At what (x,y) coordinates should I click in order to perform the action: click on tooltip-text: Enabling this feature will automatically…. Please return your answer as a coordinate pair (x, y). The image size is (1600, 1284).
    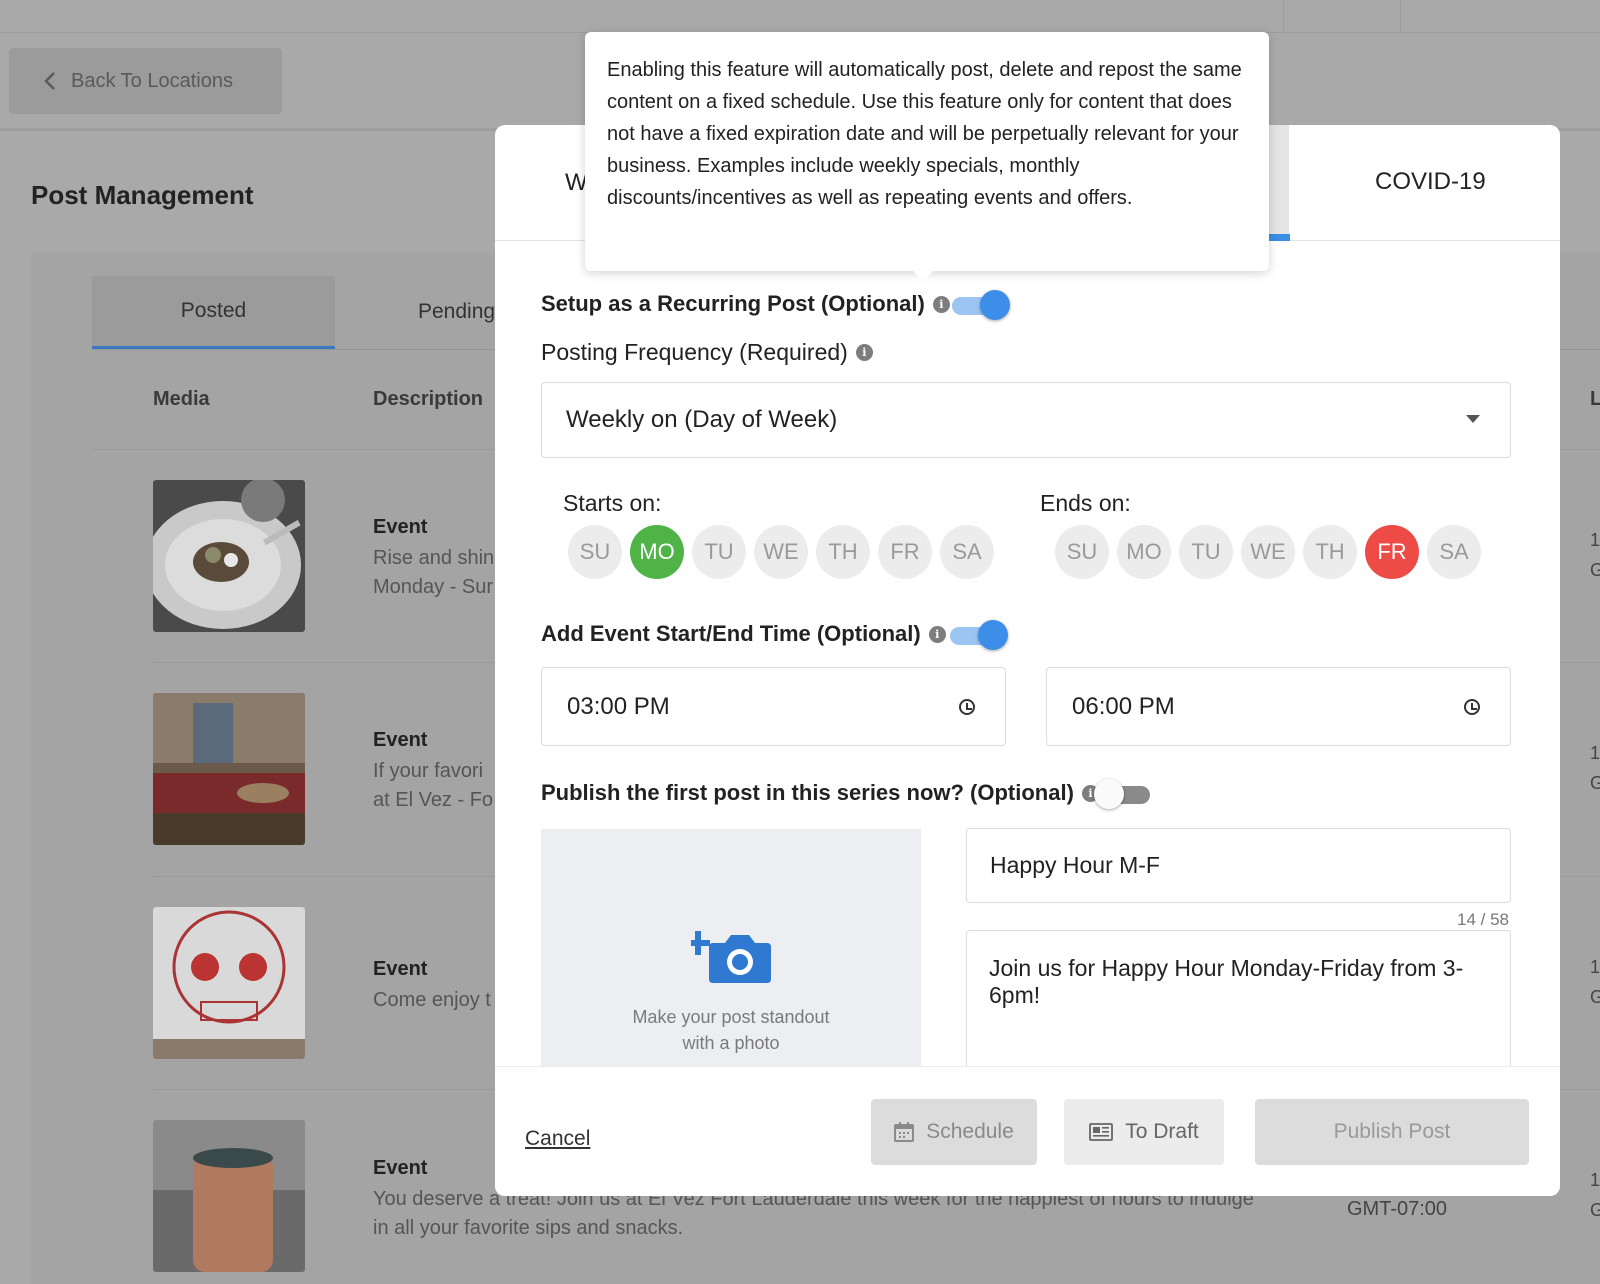
    Looking at the image, I should click on (924, 134).